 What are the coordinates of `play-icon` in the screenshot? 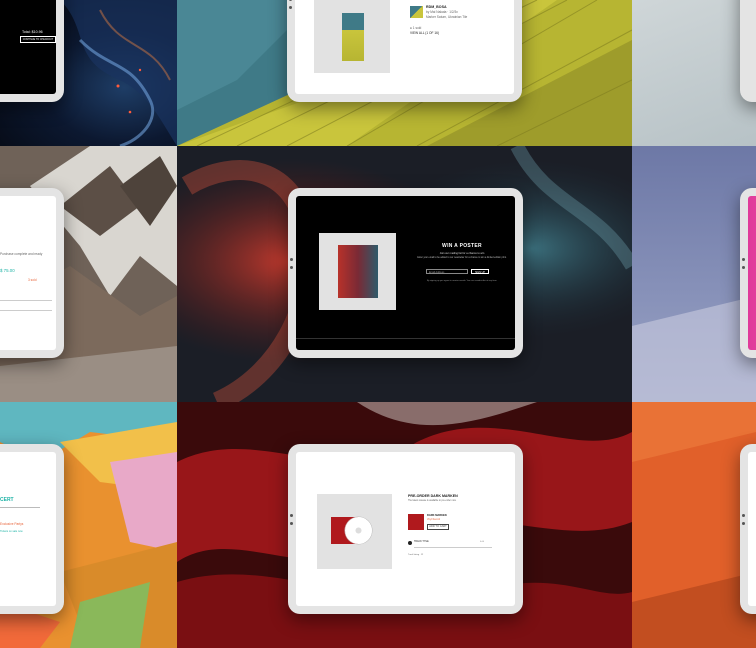 It's located at (410, 543).